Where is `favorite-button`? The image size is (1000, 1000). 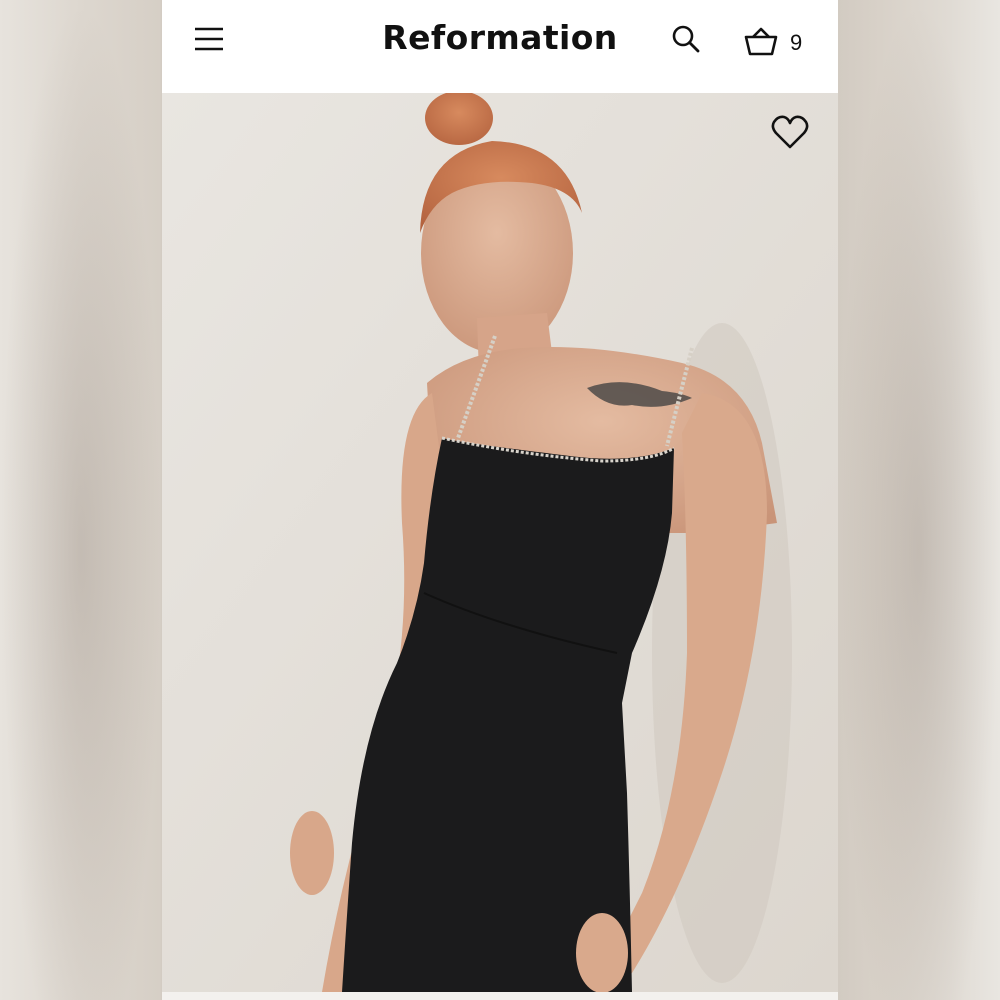
favorite-button is located at coordinates (790, 132).